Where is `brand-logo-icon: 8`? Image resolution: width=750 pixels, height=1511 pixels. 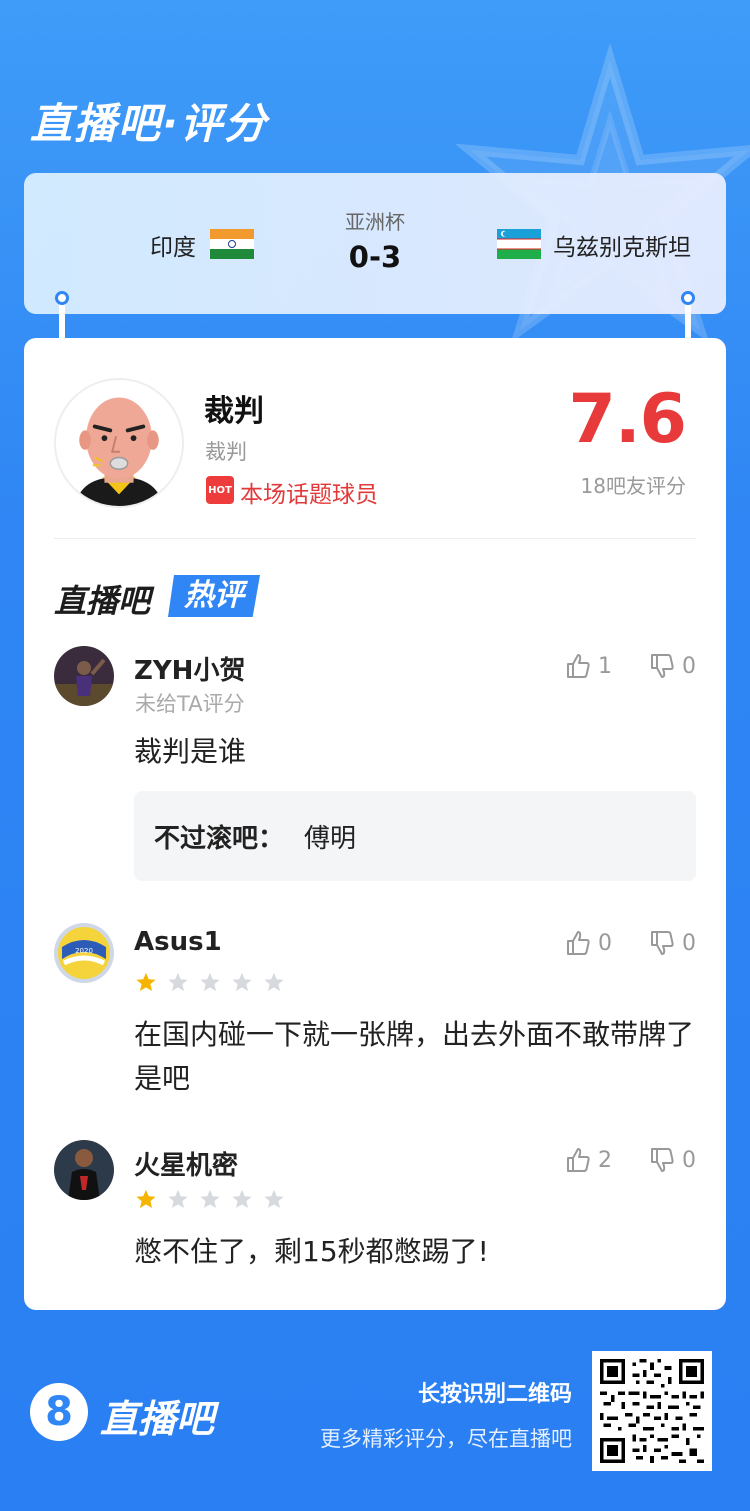 brand-logo-icon: 8 is located at coordinates (59, 1412).